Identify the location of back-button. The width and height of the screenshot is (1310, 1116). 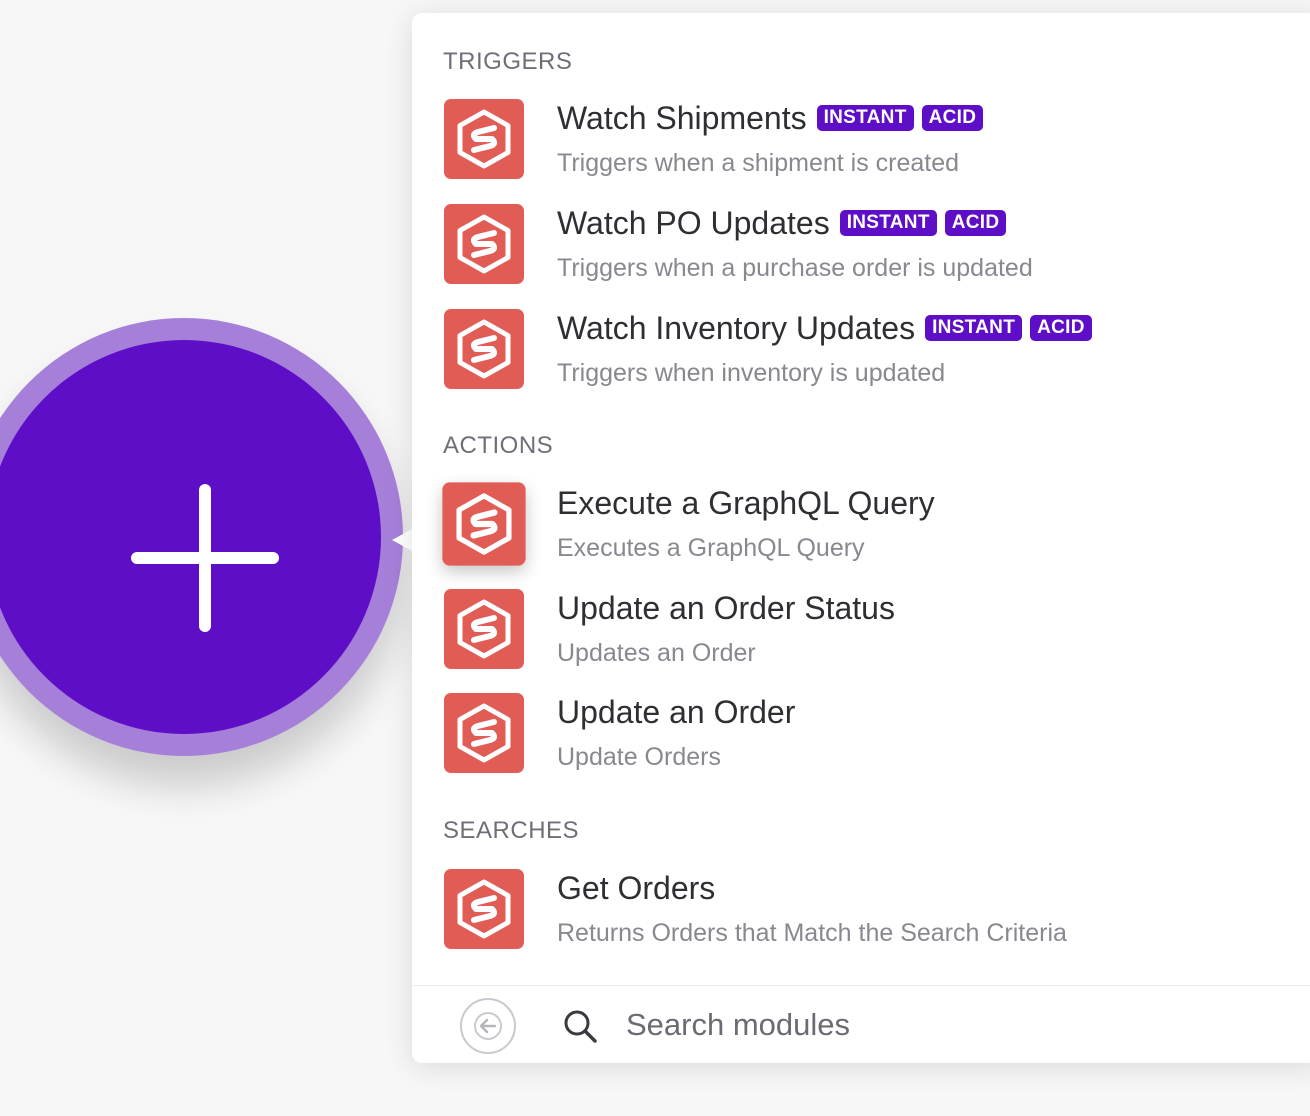
(488, 1026).